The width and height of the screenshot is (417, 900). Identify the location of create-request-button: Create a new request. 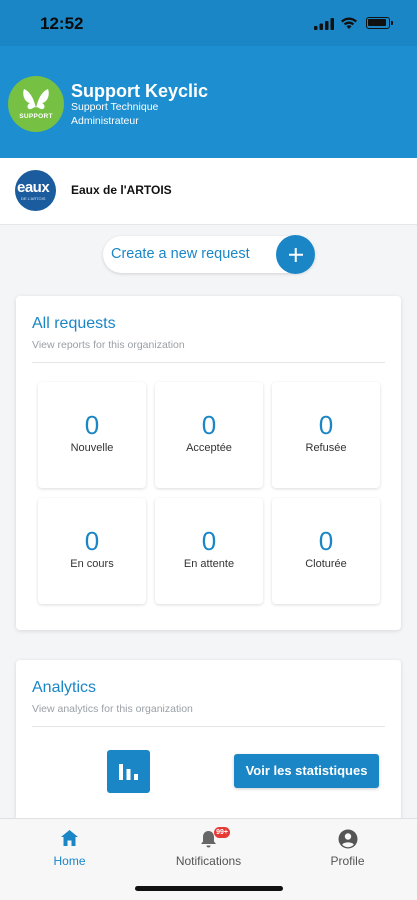
(209, 254).